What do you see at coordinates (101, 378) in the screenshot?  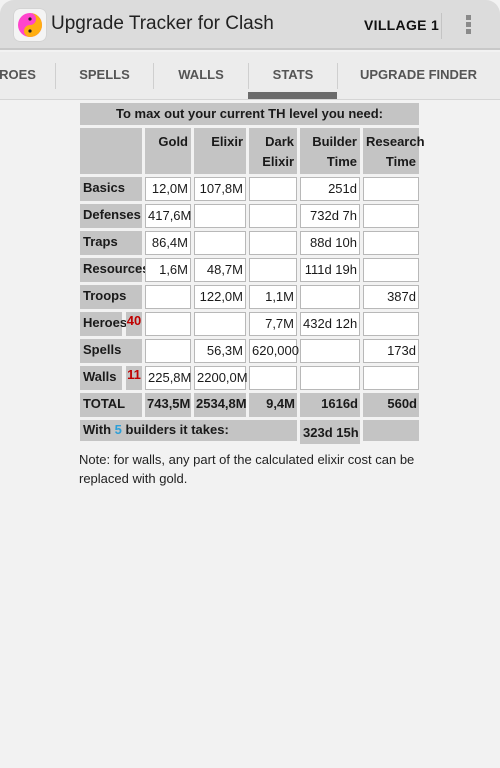 I see `row-label: Walls` at bounding box center [101, 378].